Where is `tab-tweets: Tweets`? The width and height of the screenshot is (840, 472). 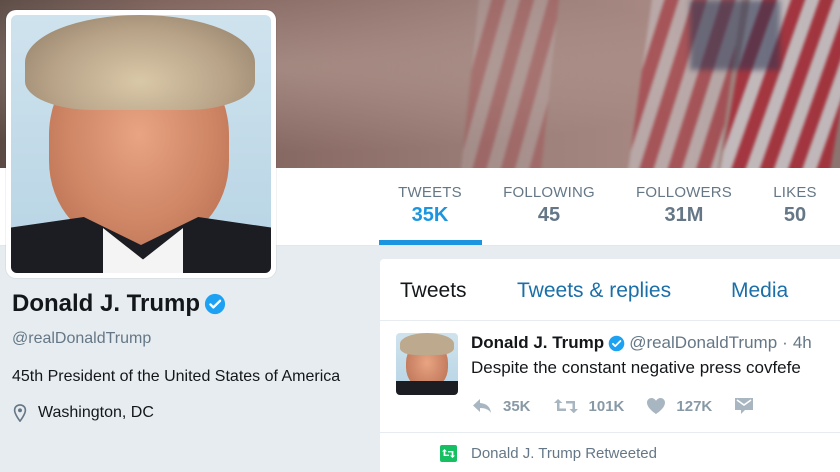
tab-tweets: Tweets is located at coordinates (433, 291).